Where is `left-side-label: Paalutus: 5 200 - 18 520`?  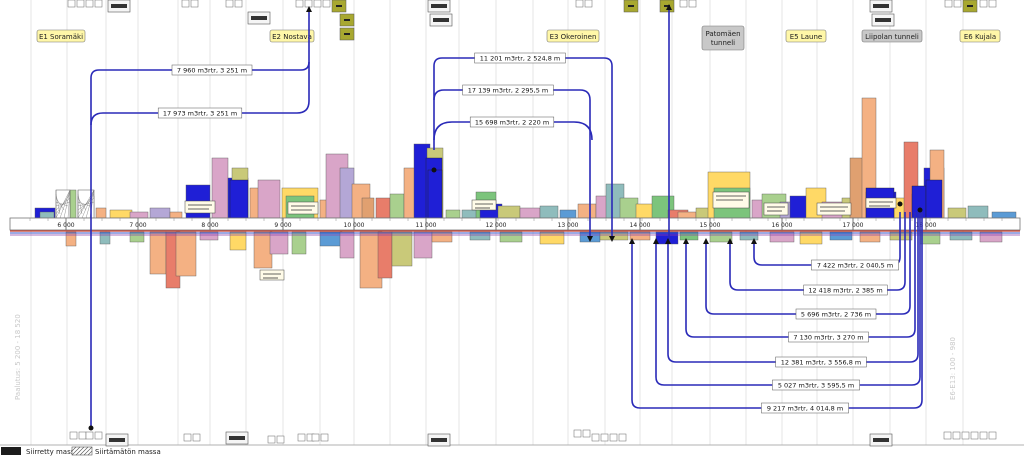
left-side-label: Paalutus: 5 200 - 18 520 is located at coordinates (18, 357).